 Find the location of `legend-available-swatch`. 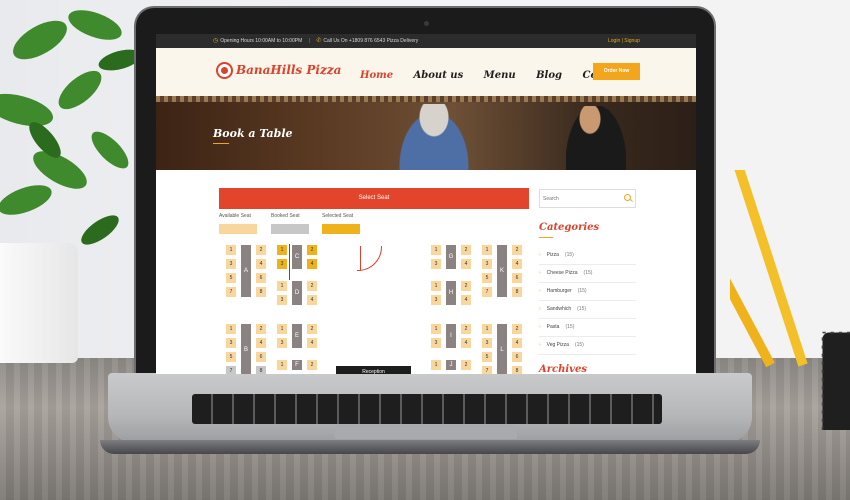

legend-available-swatch is located at coordinates (238, 229).